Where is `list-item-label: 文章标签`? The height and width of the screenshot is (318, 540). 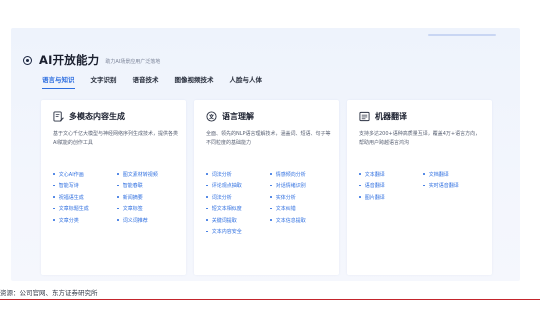 list-item-label: 文章标签 is located at coordinates (132, 209).